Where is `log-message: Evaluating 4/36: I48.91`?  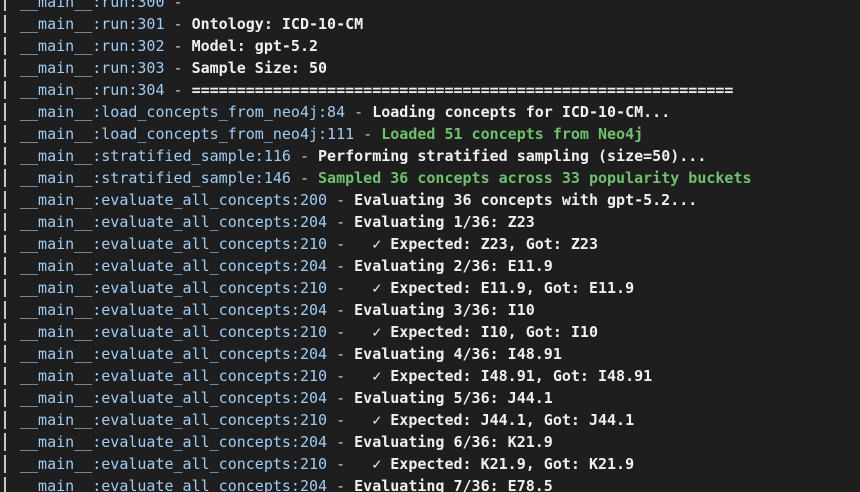 log-message: Evaluating 4/36: I48.91 is located at coordinates (458, 354).